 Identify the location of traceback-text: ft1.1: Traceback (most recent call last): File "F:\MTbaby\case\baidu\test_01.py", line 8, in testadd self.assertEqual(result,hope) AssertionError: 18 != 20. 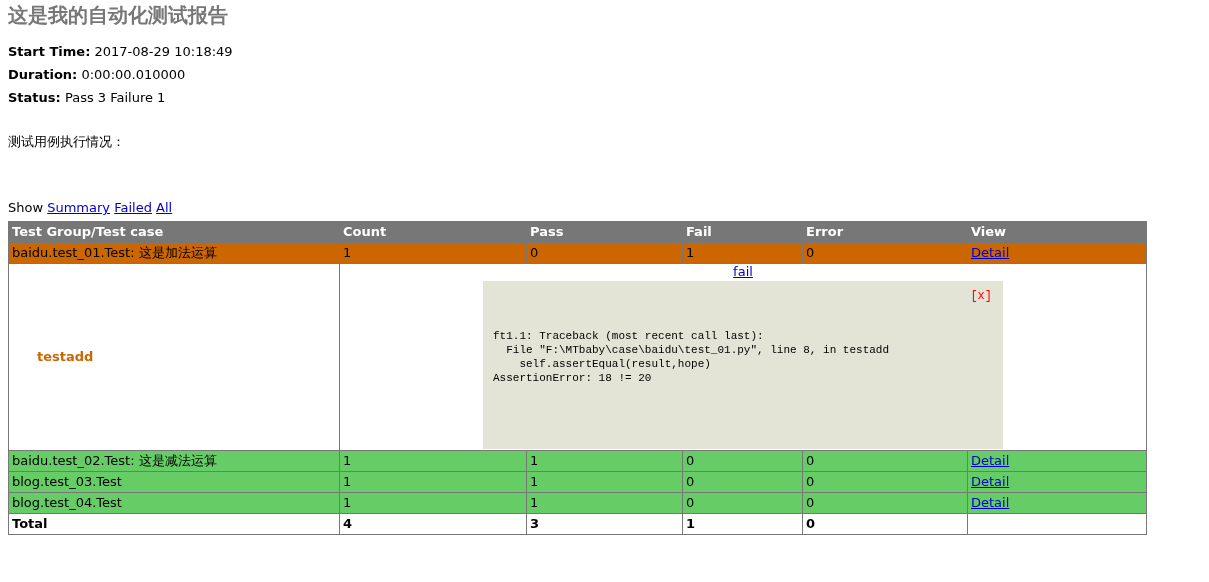
(692, 357).